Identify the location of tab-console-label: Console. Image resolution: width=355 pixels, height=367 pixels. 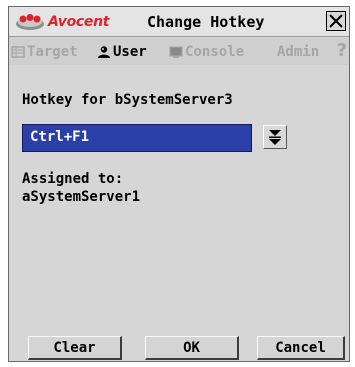
(215, 51).